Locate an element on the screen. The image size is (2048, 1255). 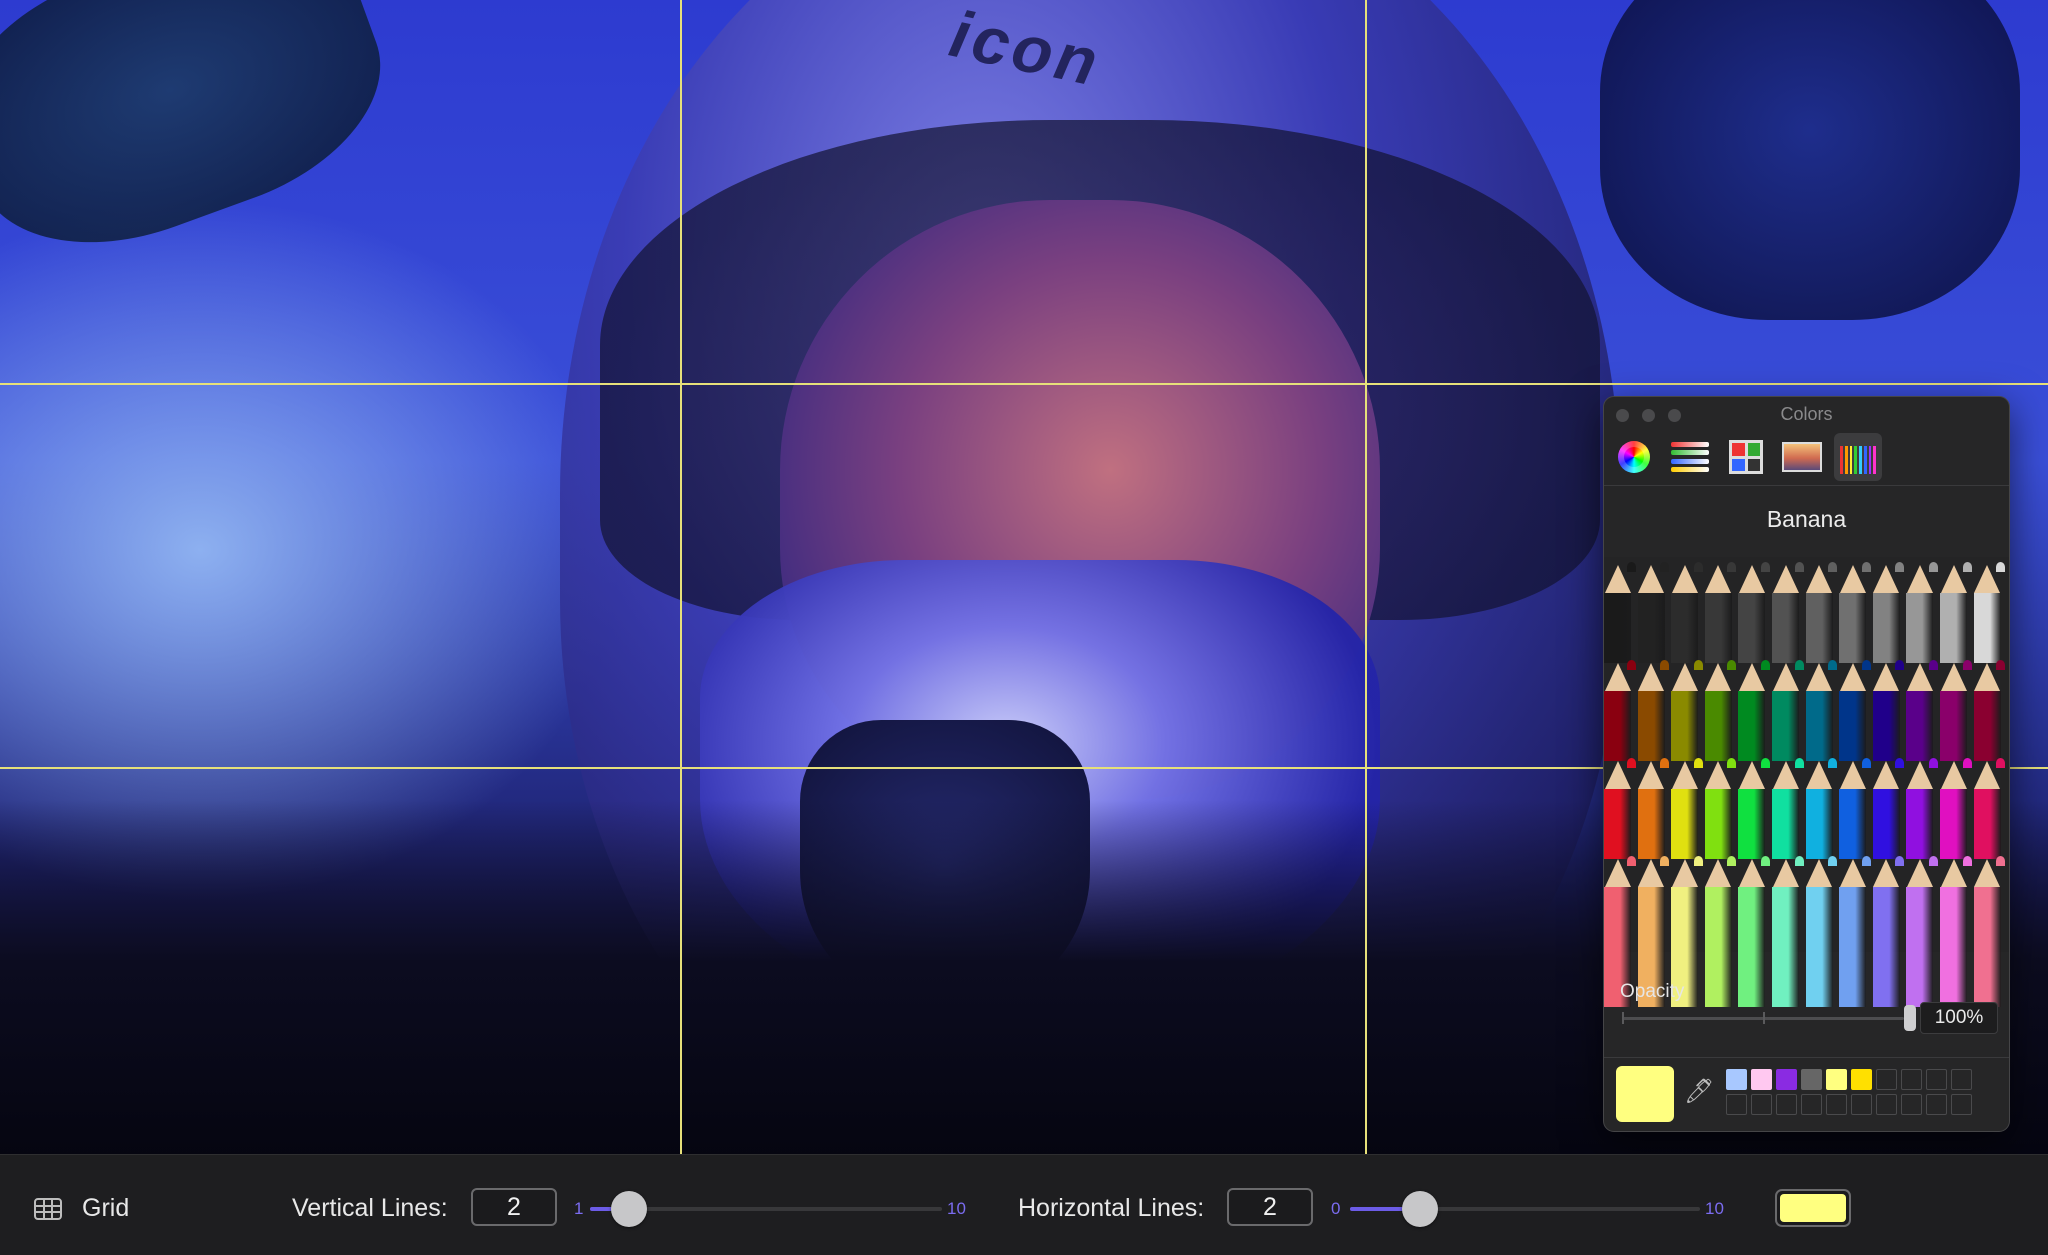
image-palettes-tab is located at coordinates (1802, 457).